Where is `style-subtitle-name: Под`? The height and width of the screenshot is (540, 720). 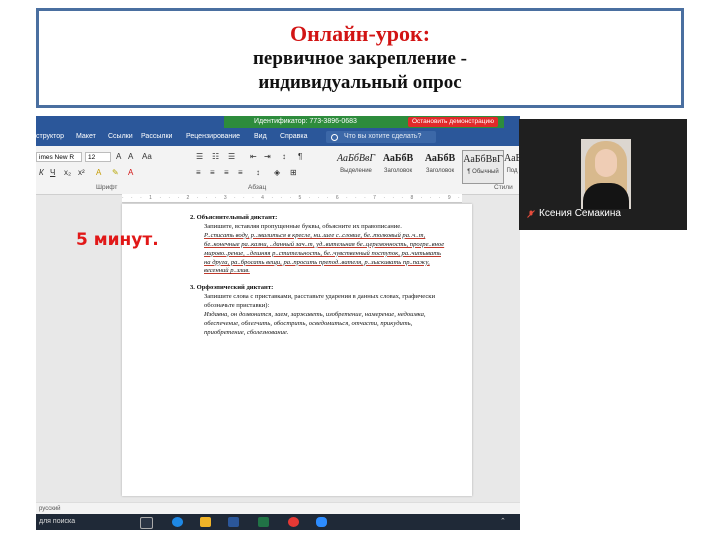
style-subtitle-name: Под is located at coordinates (512, 171).